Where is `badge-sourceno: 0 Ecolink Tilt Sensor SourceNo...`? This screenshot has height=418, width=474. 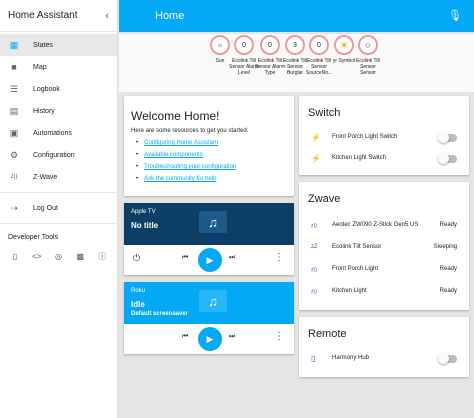 badge-sourceno: 0 Ecolink Tilt Sensor SourceNo... is located at coordinates (319, 55).